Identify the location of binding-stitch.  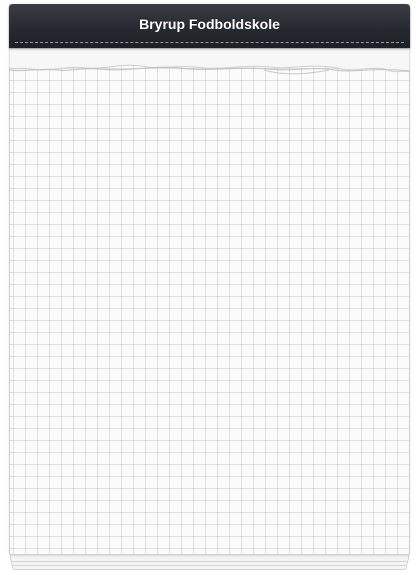
(209, 42).